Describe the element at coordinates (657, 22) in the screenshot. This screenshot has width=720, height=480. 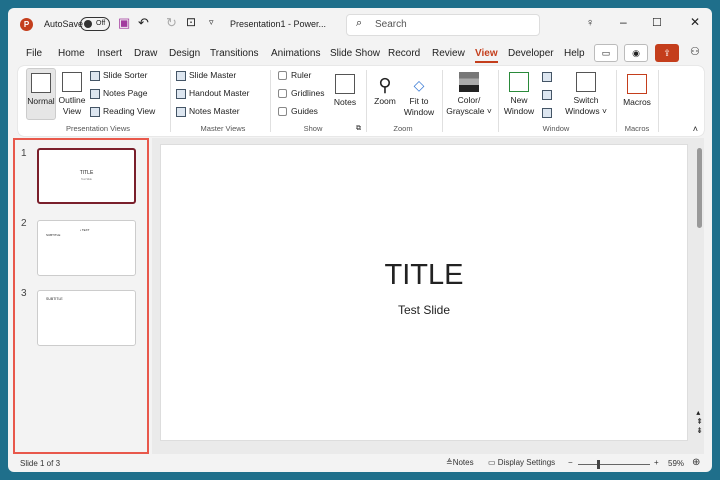
I see `maximize-button: ☐` at that location.